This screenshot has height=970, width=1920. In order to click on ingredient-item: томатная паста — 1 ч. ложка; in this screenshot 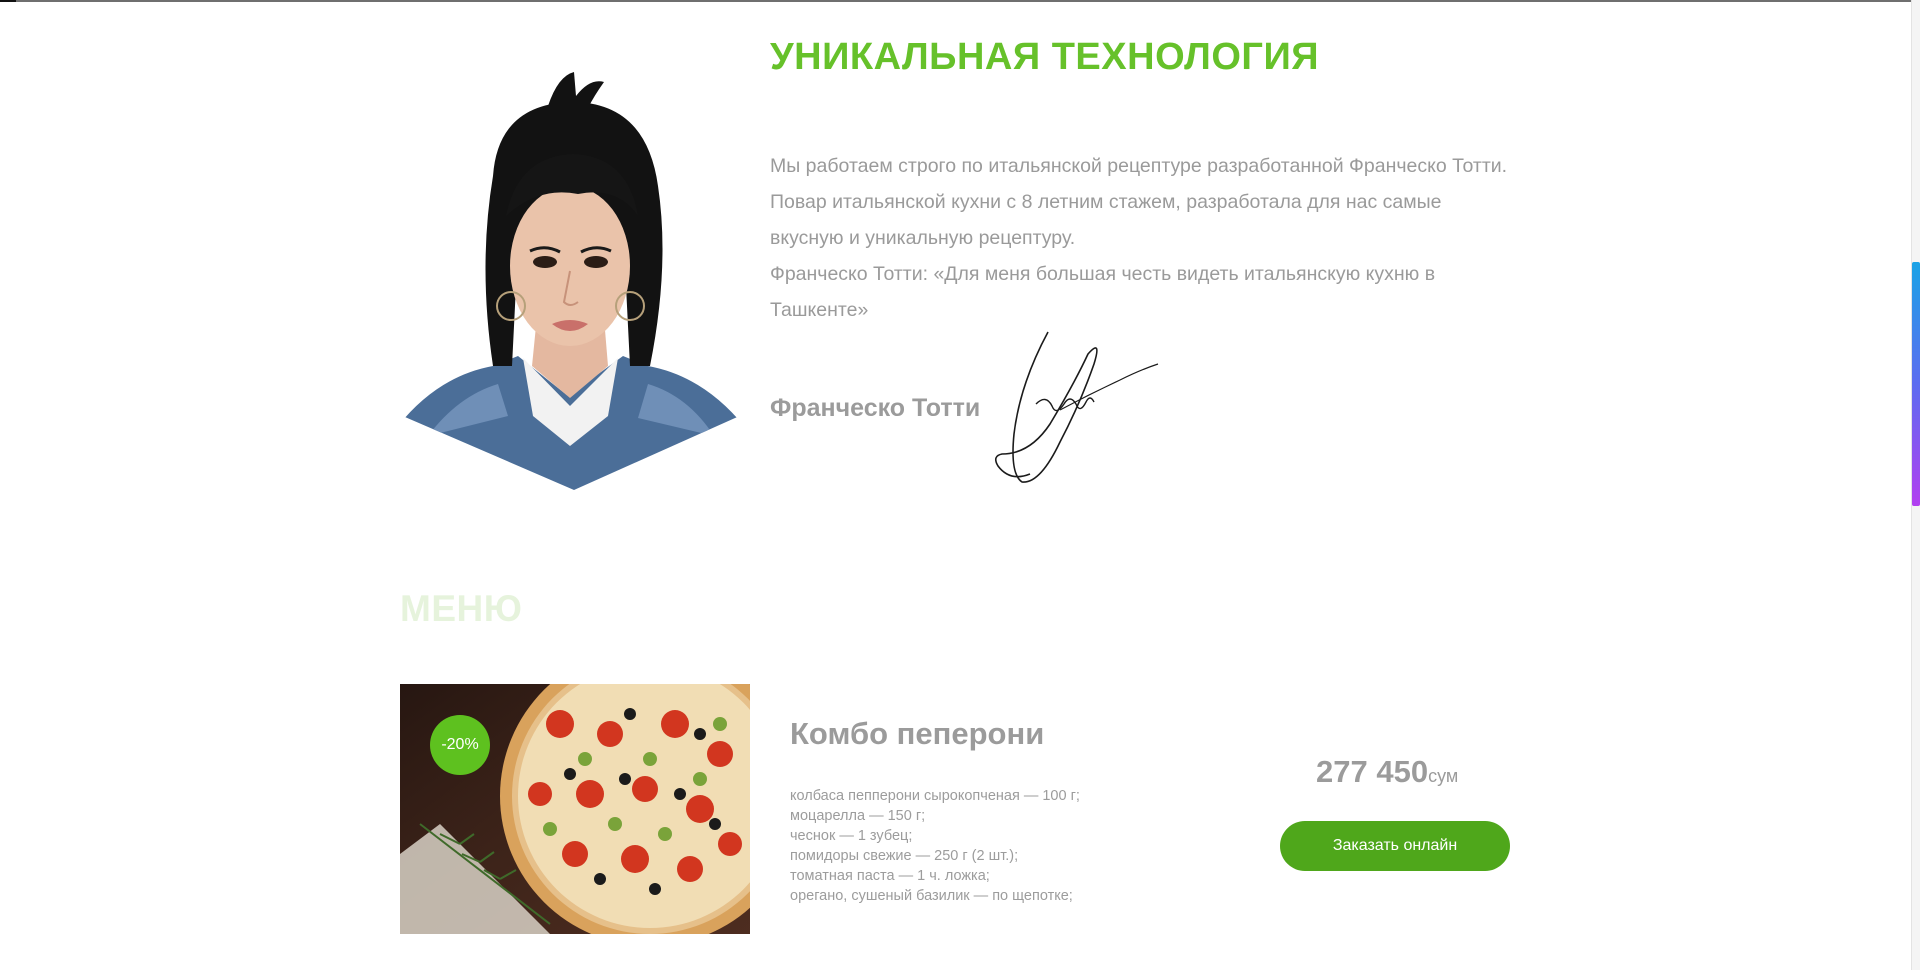, I will do `click(890, 876)`.